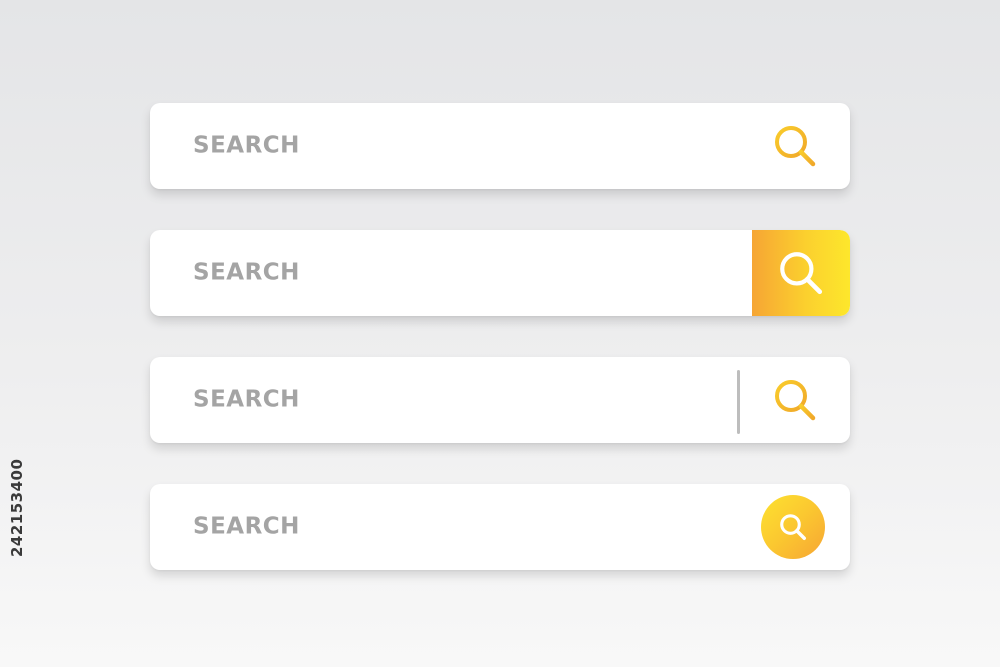  What do you see at coordinates (17, 507) in the screenshot?
I see `stock-id-text: 242153400` at bounding box center [17, 507].